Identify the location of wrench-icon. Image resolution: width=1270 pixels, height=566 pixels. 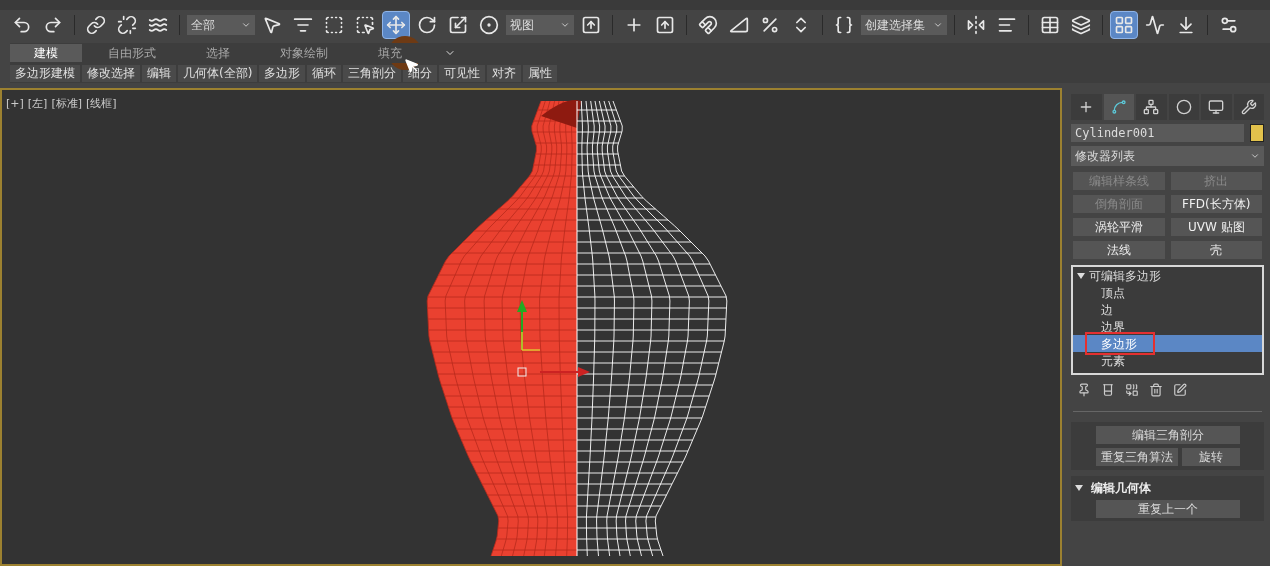
(1248, 107).